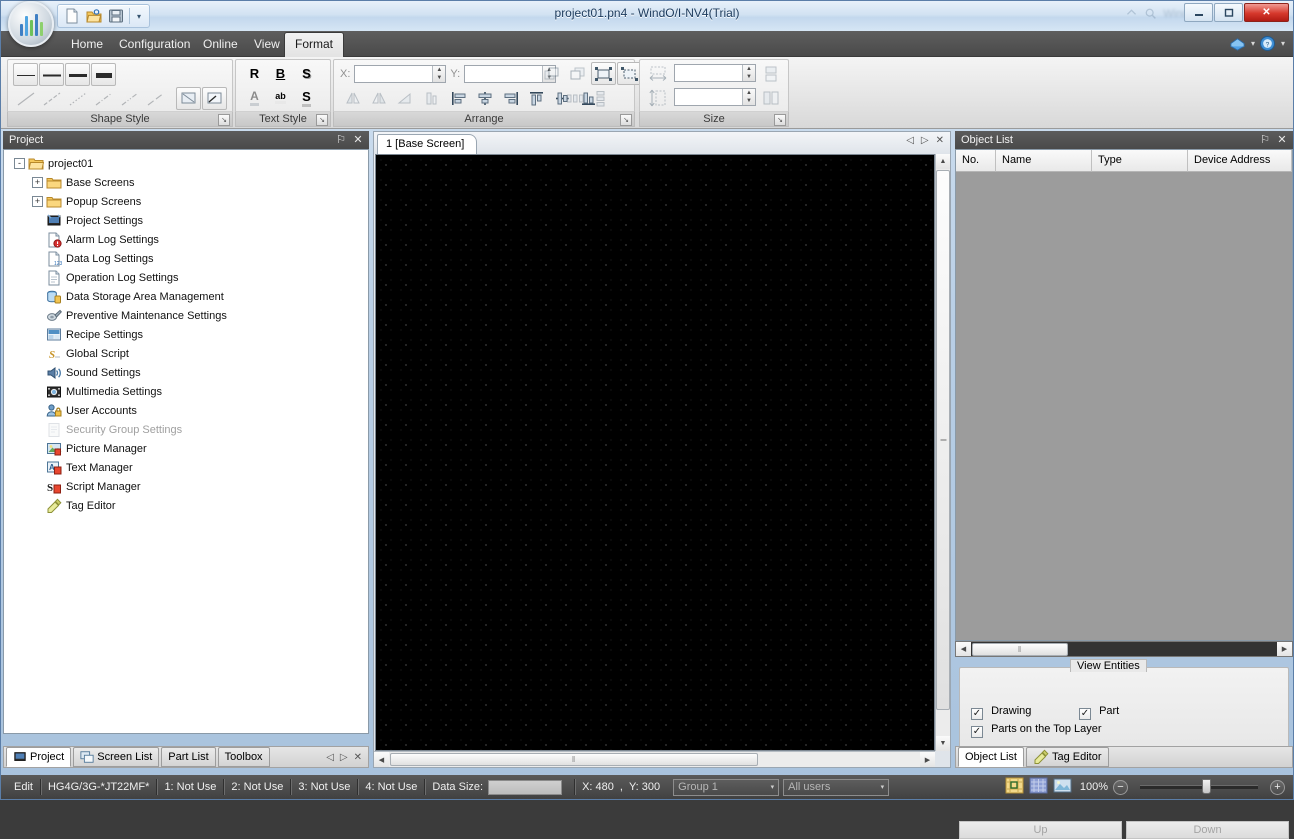  I want to click on snap-to-grid-icon, so click(1014, 787).